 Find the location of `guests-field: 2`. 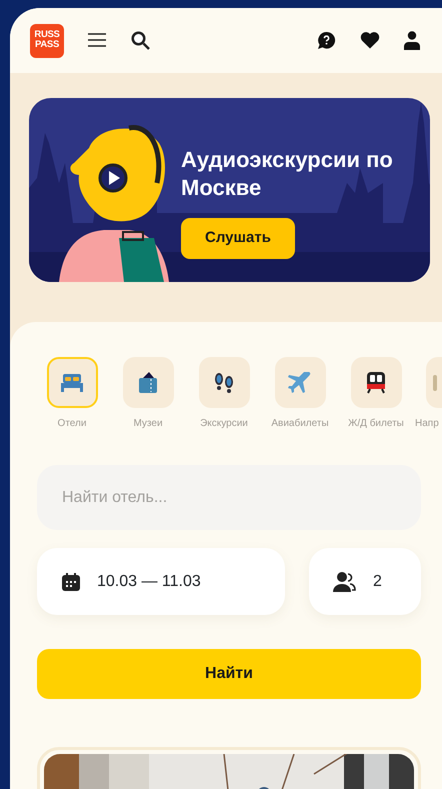

guests-field: 2 is located at coordinates (365, 581).